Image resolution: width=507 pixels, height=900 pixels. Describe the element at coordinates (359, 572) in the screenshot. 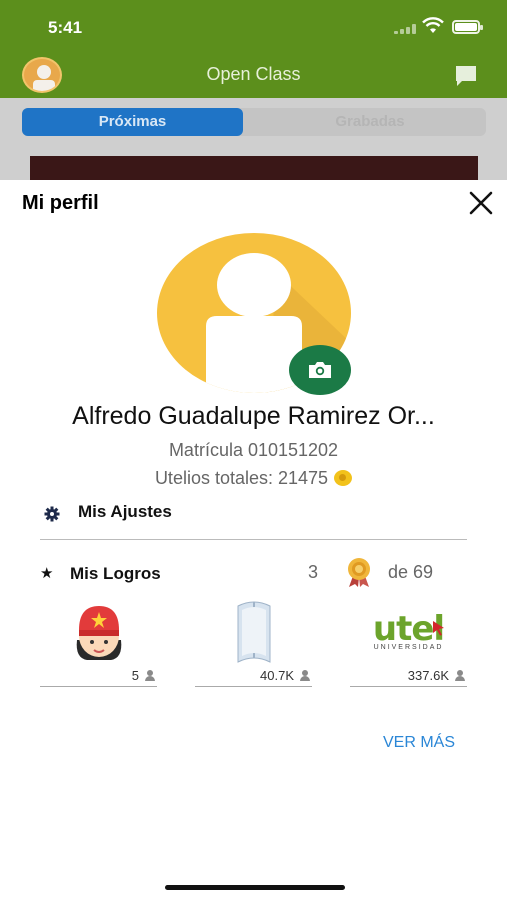

I see `medal-icon` at that location.